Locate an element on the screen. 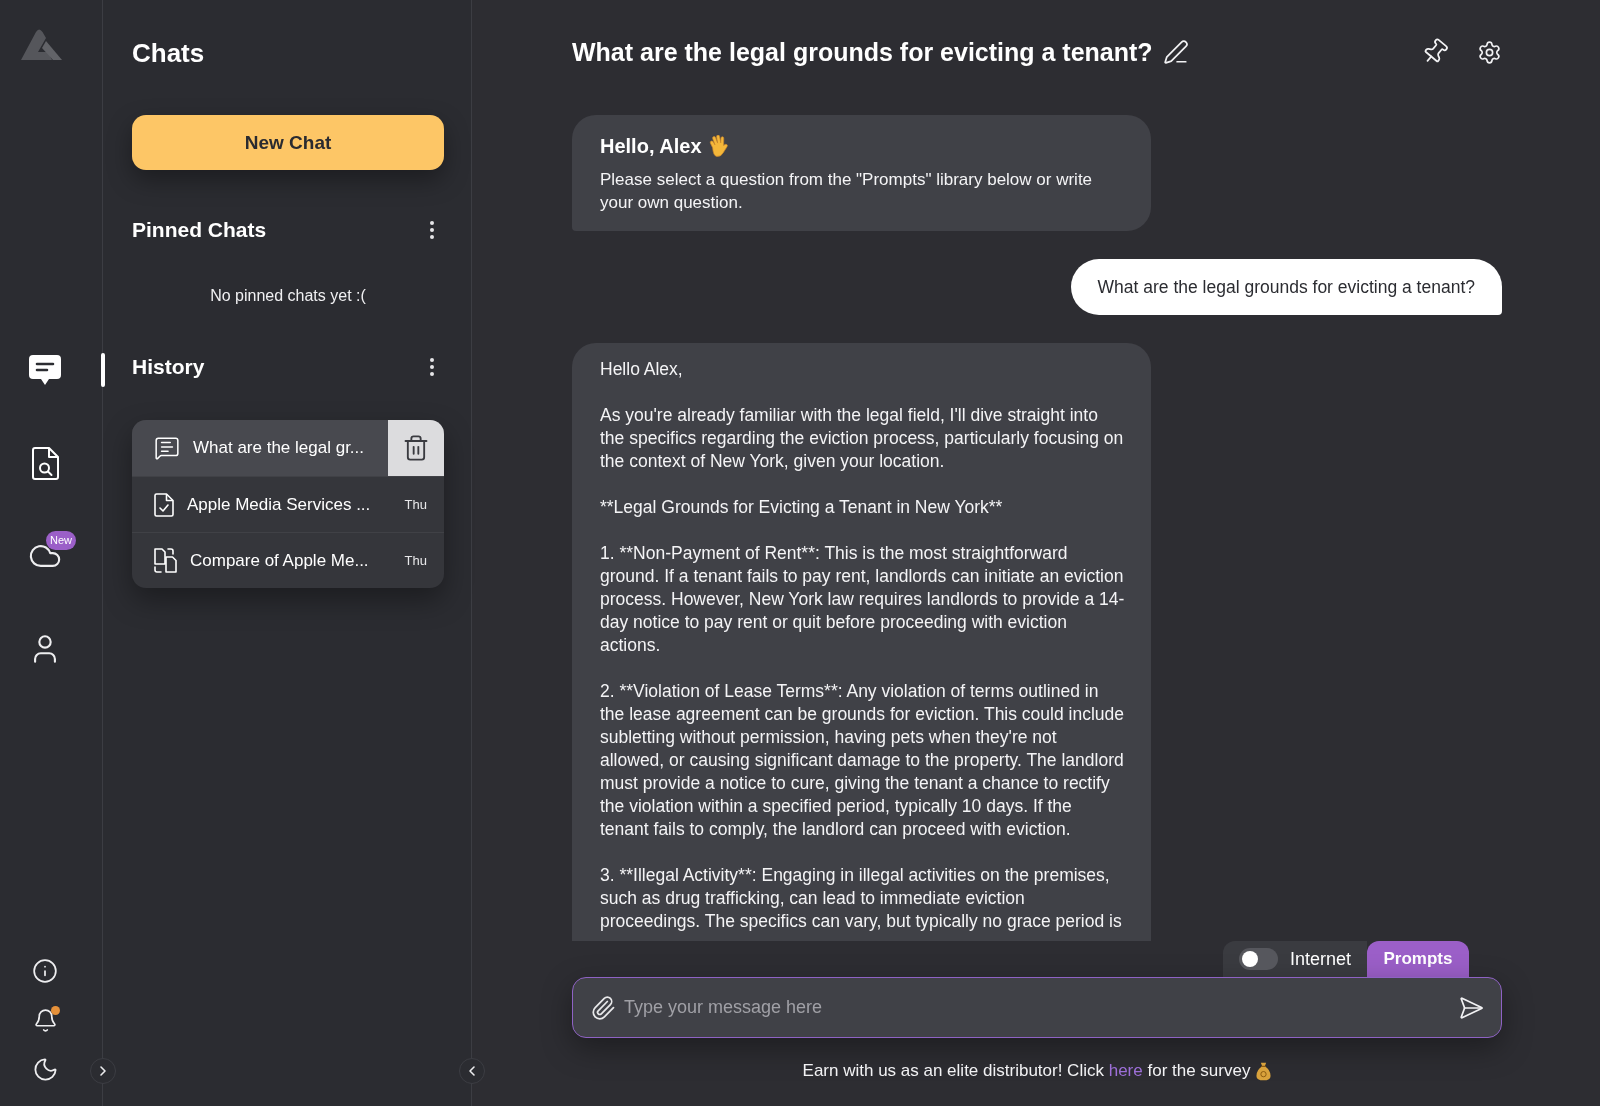 This screenshot has height=1106, width=1600. paperclip-icon is located at coordinates (603, 1007).